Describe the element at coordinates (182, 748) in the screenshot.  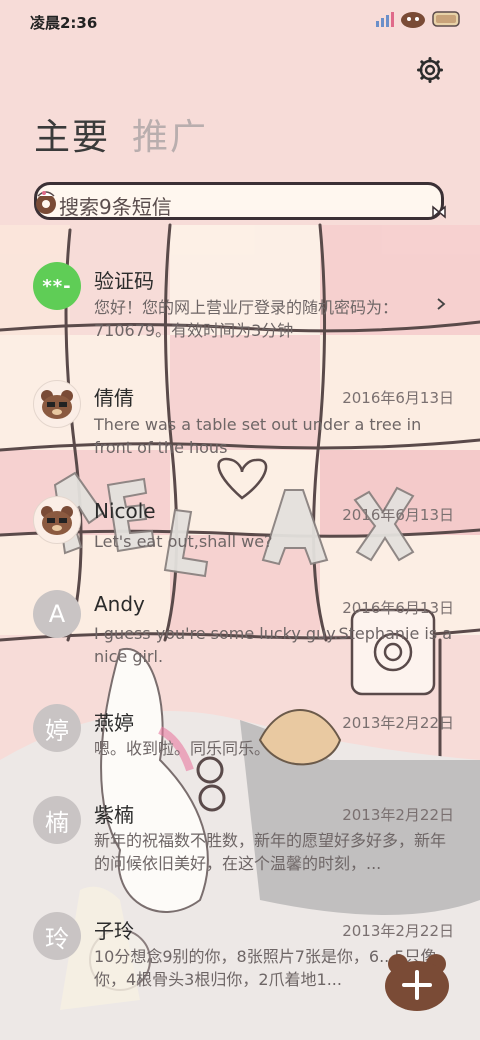
I see `message-preview: 嗯。收到啦。同乐同乐。` at that location.